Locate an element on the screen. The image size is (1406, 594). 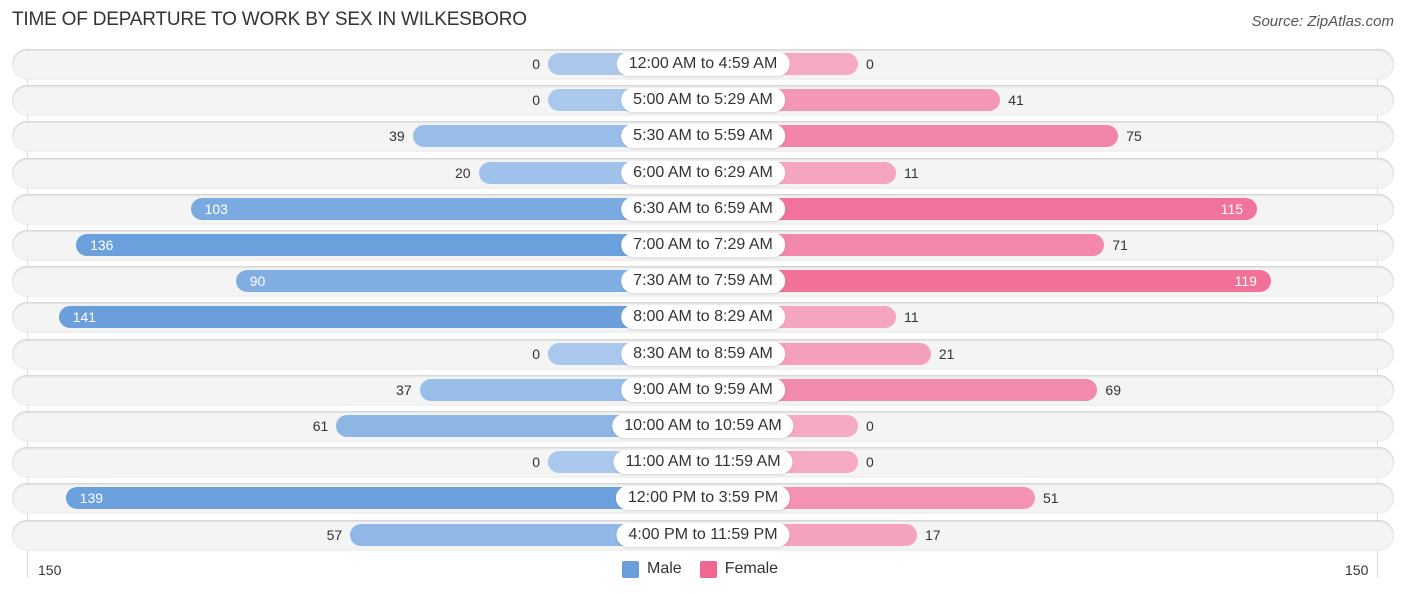
category-label: 8:00 AM to 8:29 AM is located at coordinates (703, 317).